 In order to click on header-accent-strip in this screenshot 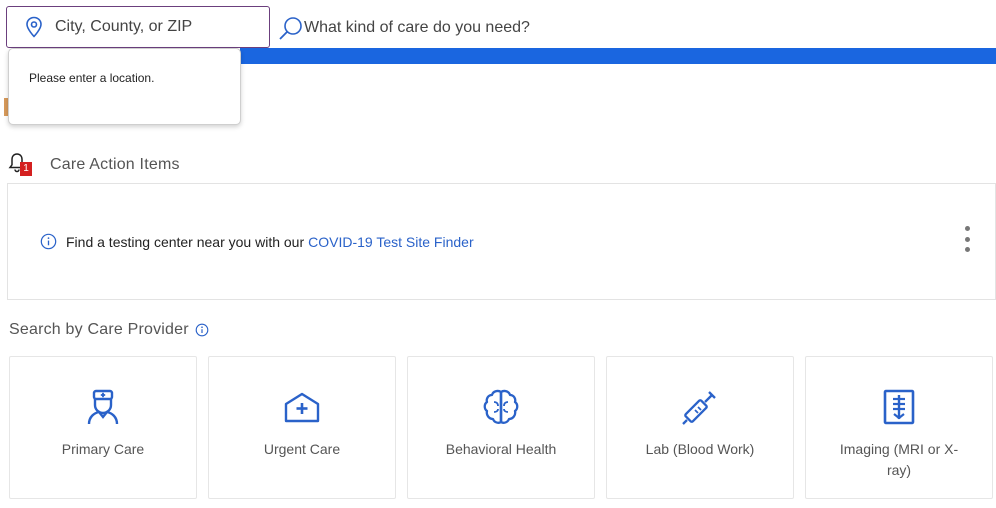, I will do `click(618, 56)`.